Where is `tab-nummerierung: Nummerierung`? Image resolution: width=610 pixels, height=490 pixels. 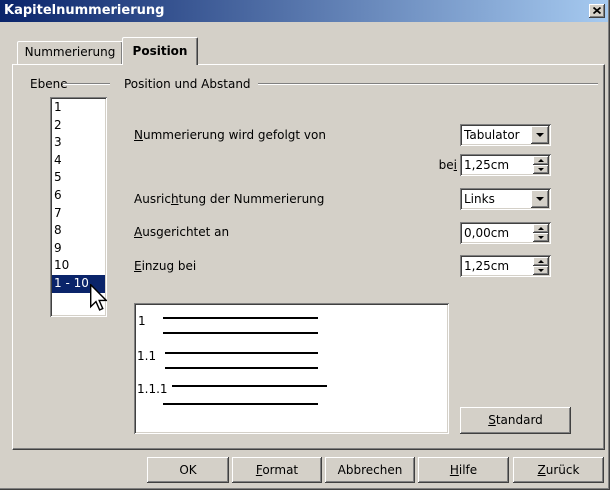 tab-nummerierung: Nummerierung is located at coordinates (70, 52).